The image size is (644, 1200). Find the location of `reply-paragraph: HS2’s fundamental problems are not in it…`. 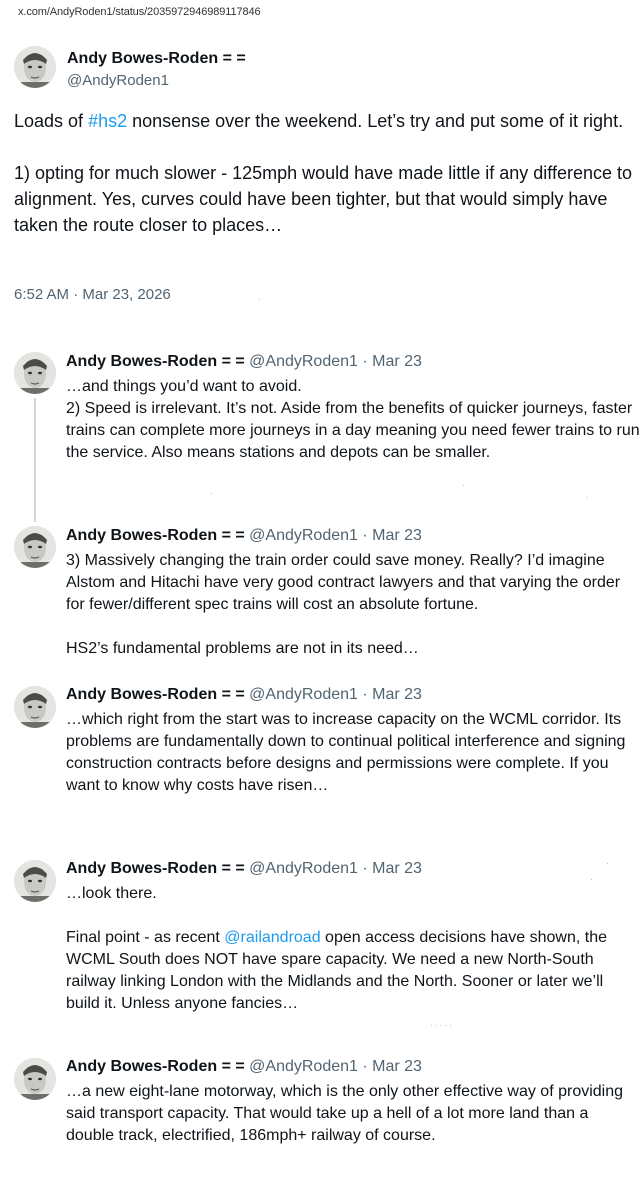

reply-paragraph: HS2’s fundamental problems are not in it… is located at coordinates (242, 648).